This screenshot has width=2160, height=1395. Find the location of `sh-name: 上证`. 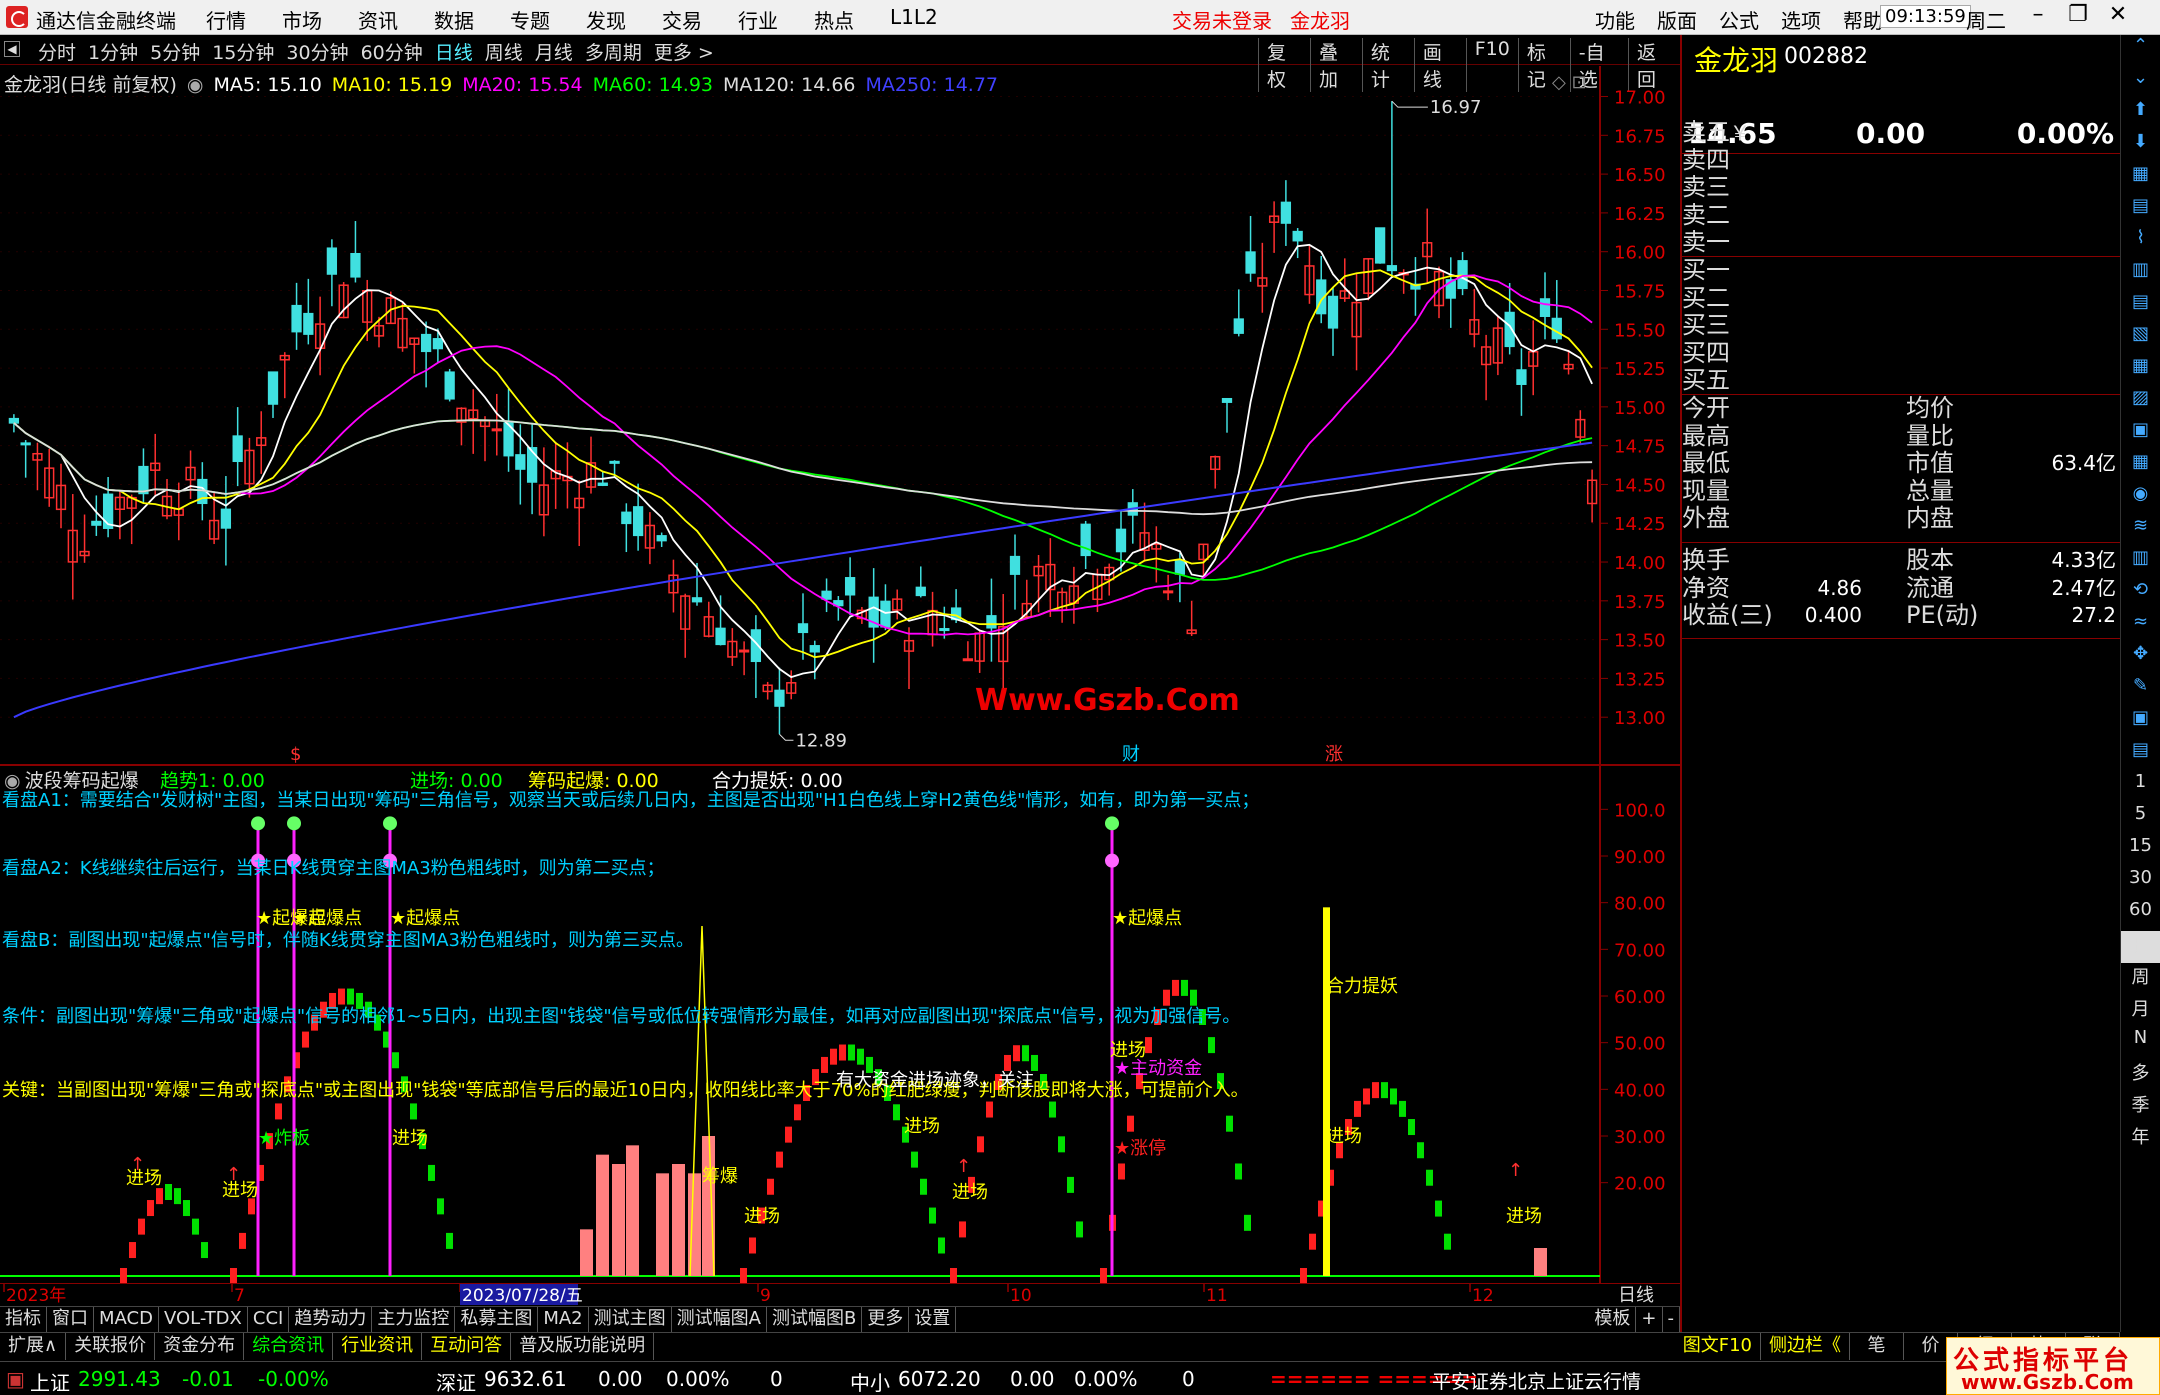

sh-name: 上证 is located at coordinates (50, 1381).